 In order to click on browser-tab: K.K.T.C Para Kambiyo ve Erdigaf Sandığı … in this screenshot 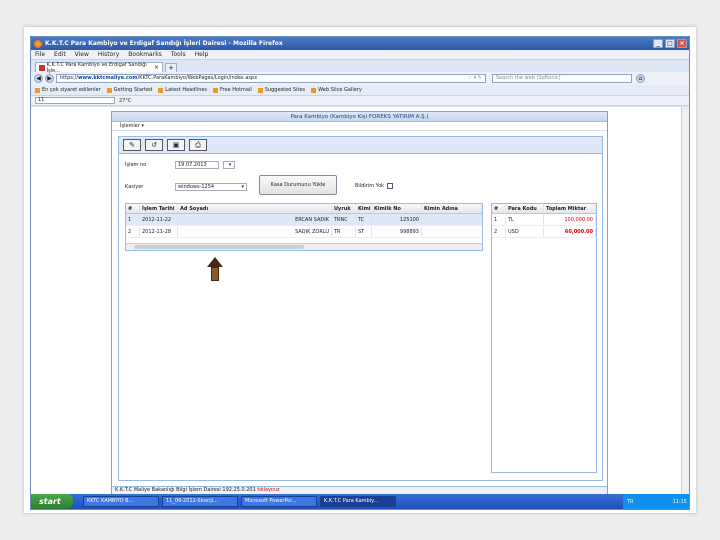, I will do `click(99, 67)`.